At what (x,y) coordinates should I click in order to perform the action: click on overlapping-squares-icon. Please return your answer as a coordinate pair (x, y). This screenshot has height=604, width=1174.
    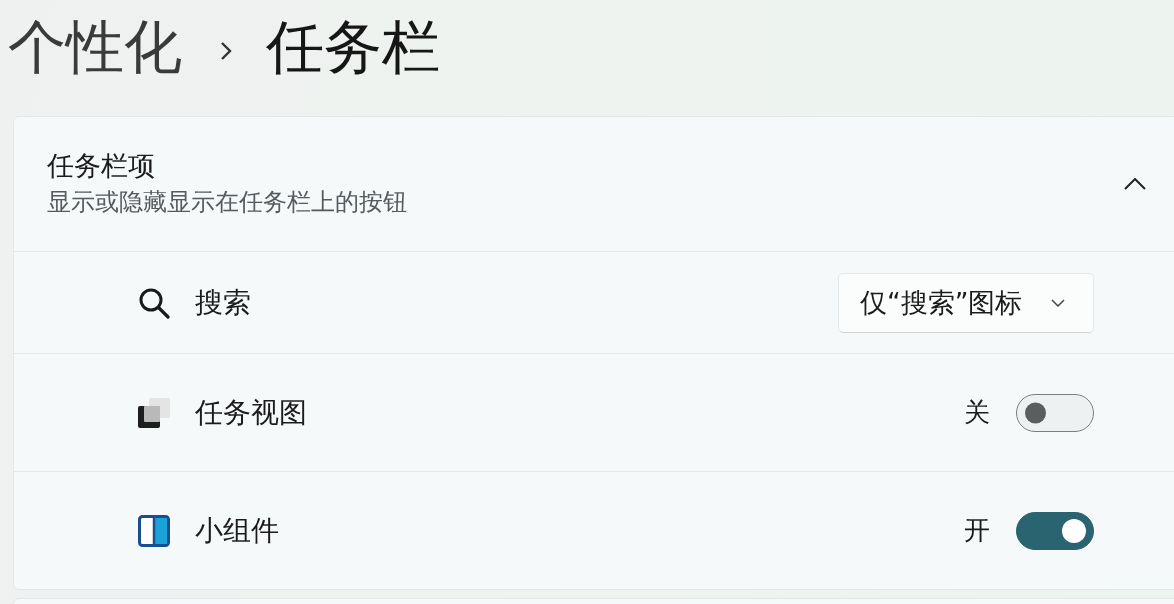
    Looking at the image, I should click on (154, 412).